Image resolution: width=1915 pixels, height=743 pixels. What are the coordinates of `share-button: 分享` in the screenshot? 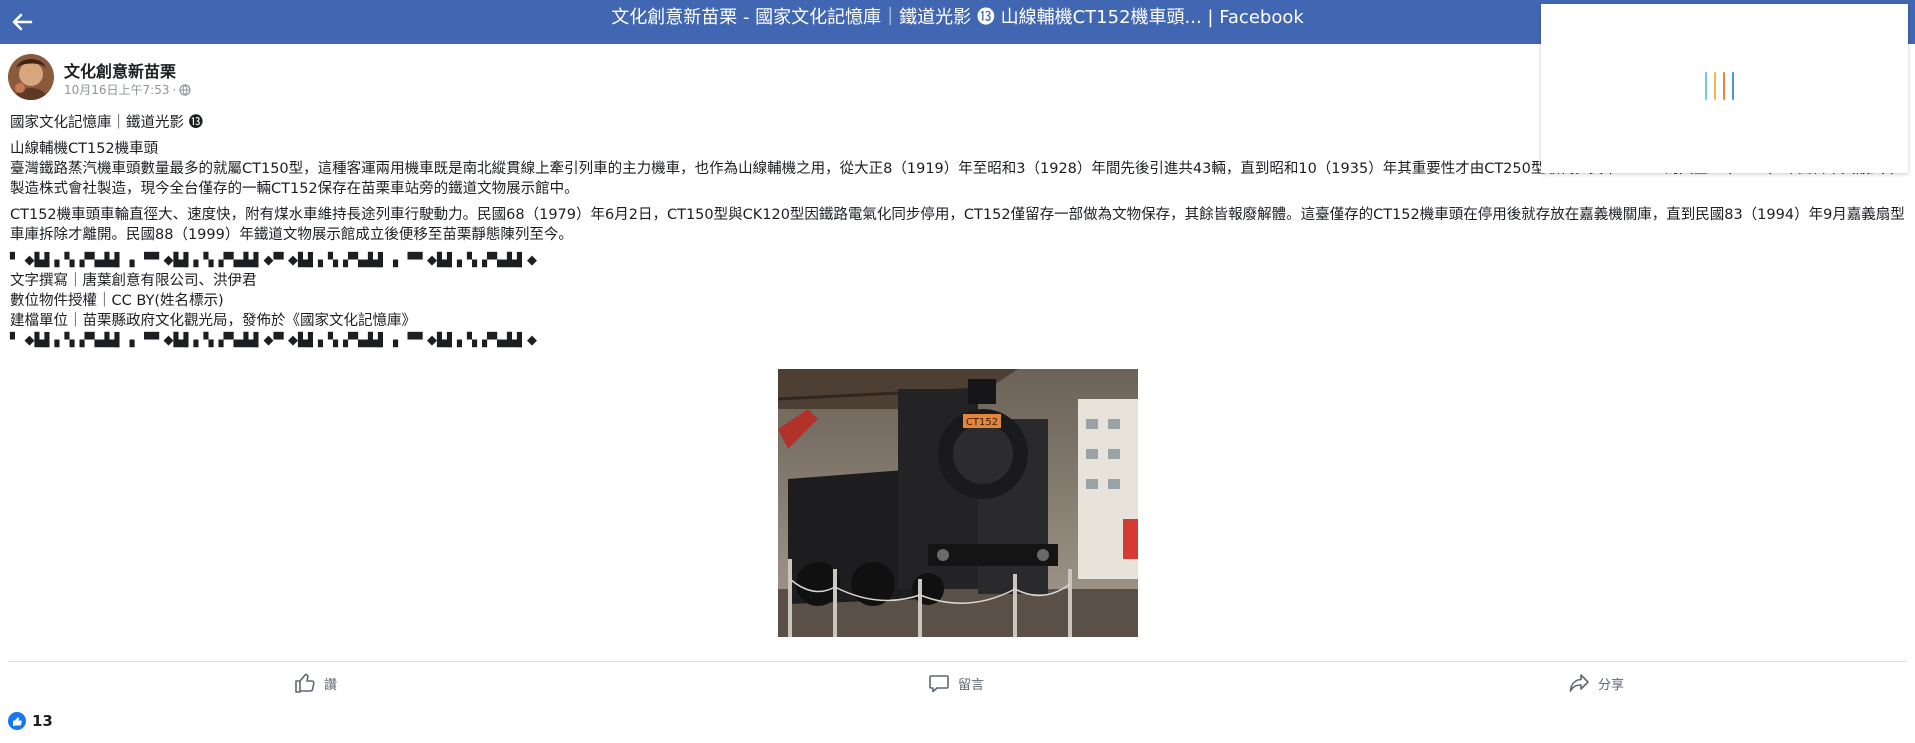 It's located at (1596, 683).